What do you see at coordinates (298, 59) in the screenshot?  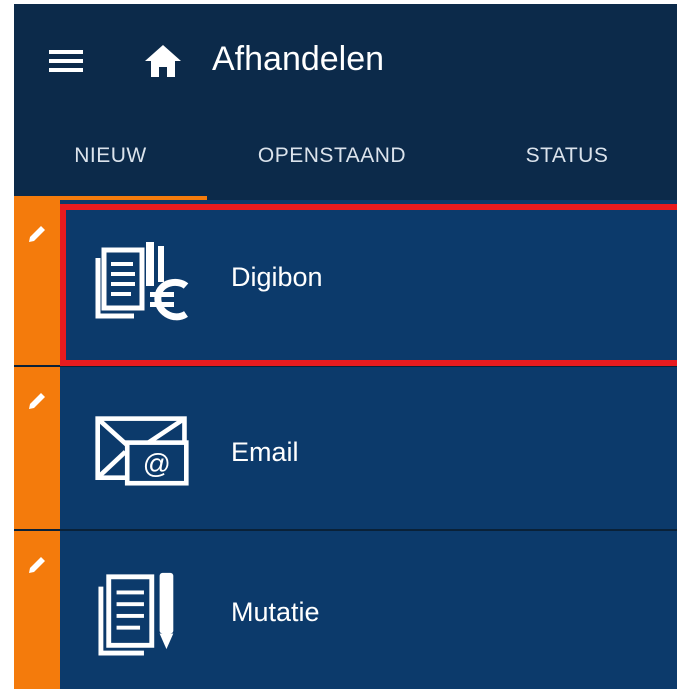 I see `page-title: Afhandelen` at bounding box center [298, 59].